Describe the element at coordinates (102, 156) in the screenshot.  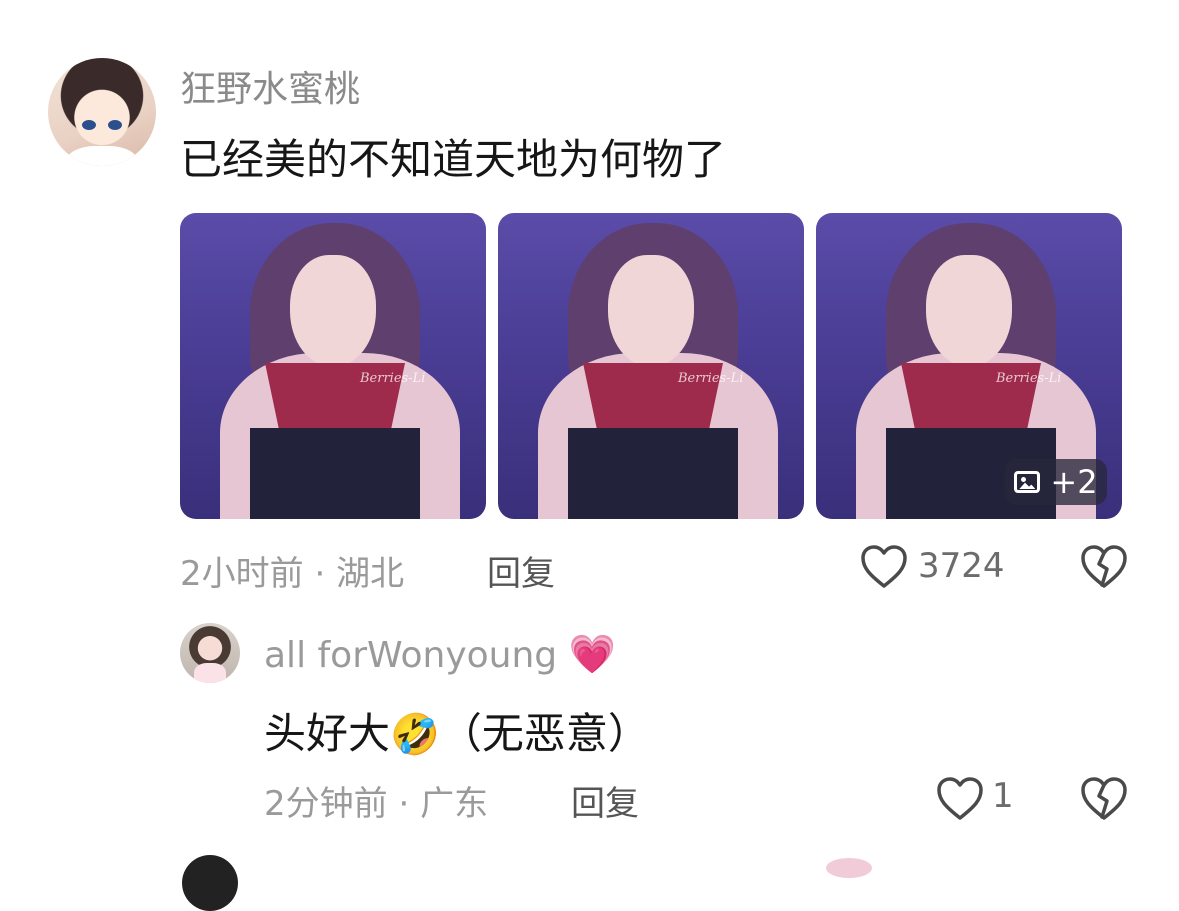
I see `avatar-shirt` at that location.